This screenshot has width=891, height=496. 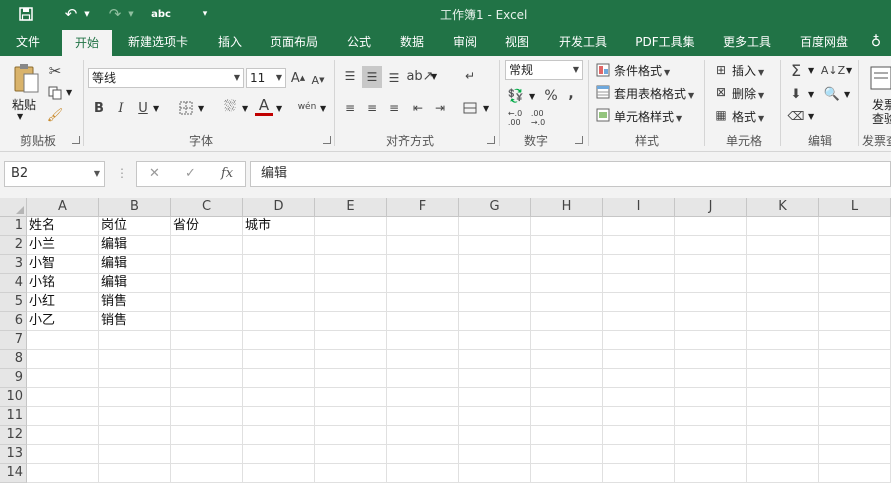 What do you see at coordinates (63, 226) in the screenshot?
I see `cell: 姓名` at bounding box center [63, 226].